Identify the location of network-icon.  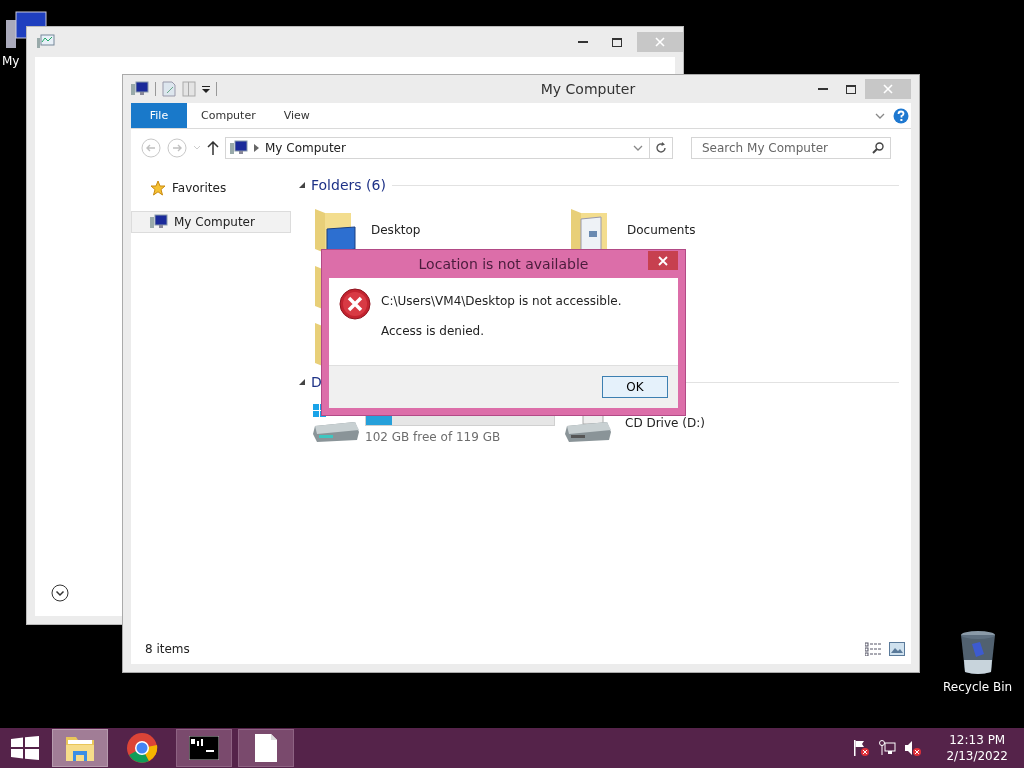
(887, 748).